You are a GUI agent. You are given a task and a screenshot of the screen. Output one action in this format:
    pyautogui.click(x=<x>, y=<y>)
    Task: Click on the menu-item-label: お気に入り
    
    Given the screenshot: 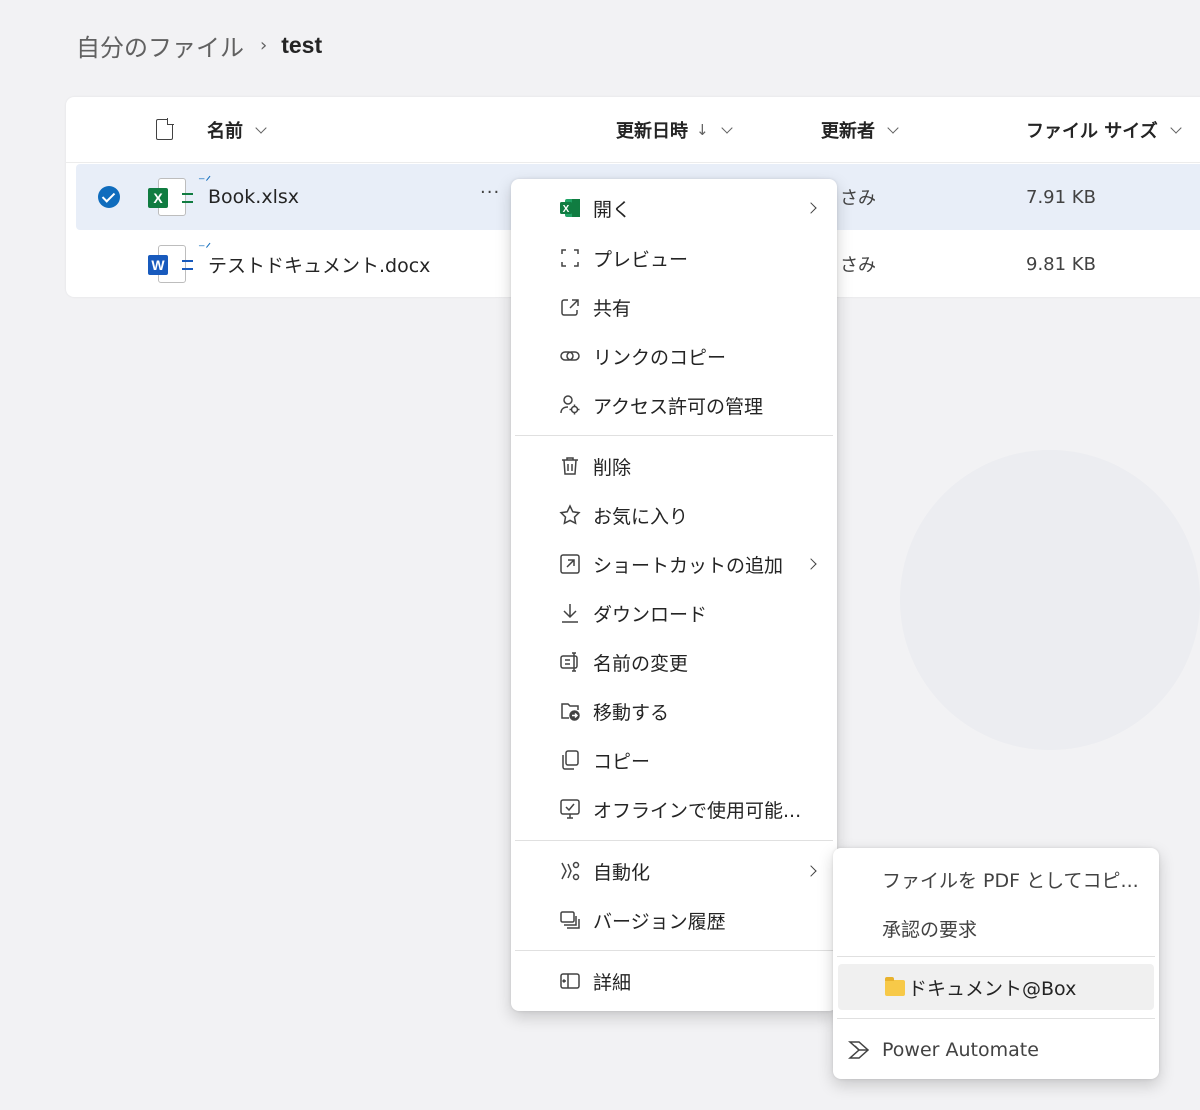 What is the action you would take?
    pyautogui.click(x=641, y=516)
    